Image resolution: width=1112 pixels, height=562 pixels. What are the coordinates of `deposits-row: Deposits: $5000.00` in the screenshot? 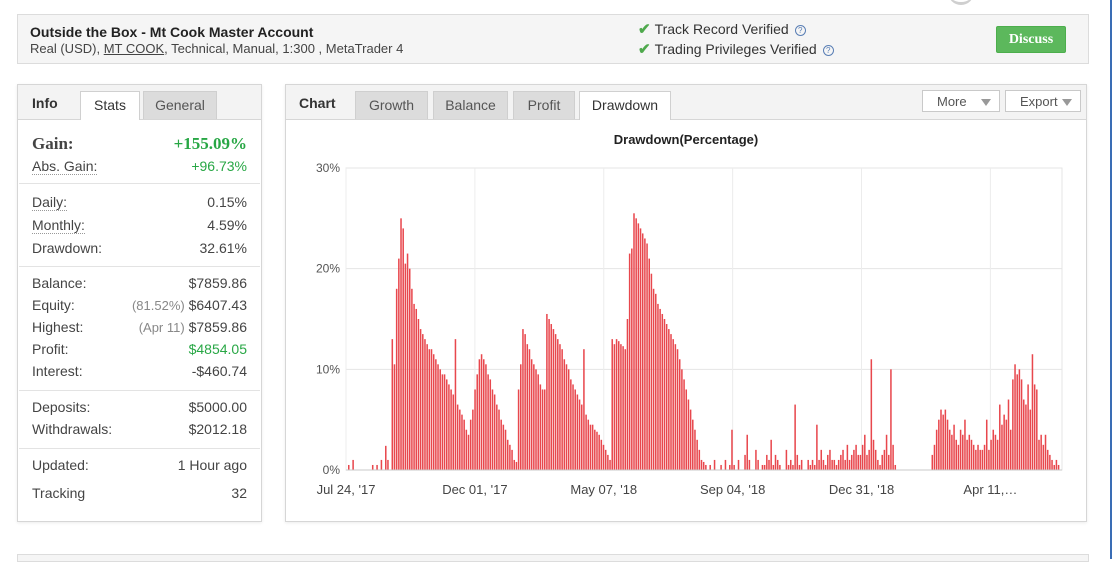 It's located at (139, 408).